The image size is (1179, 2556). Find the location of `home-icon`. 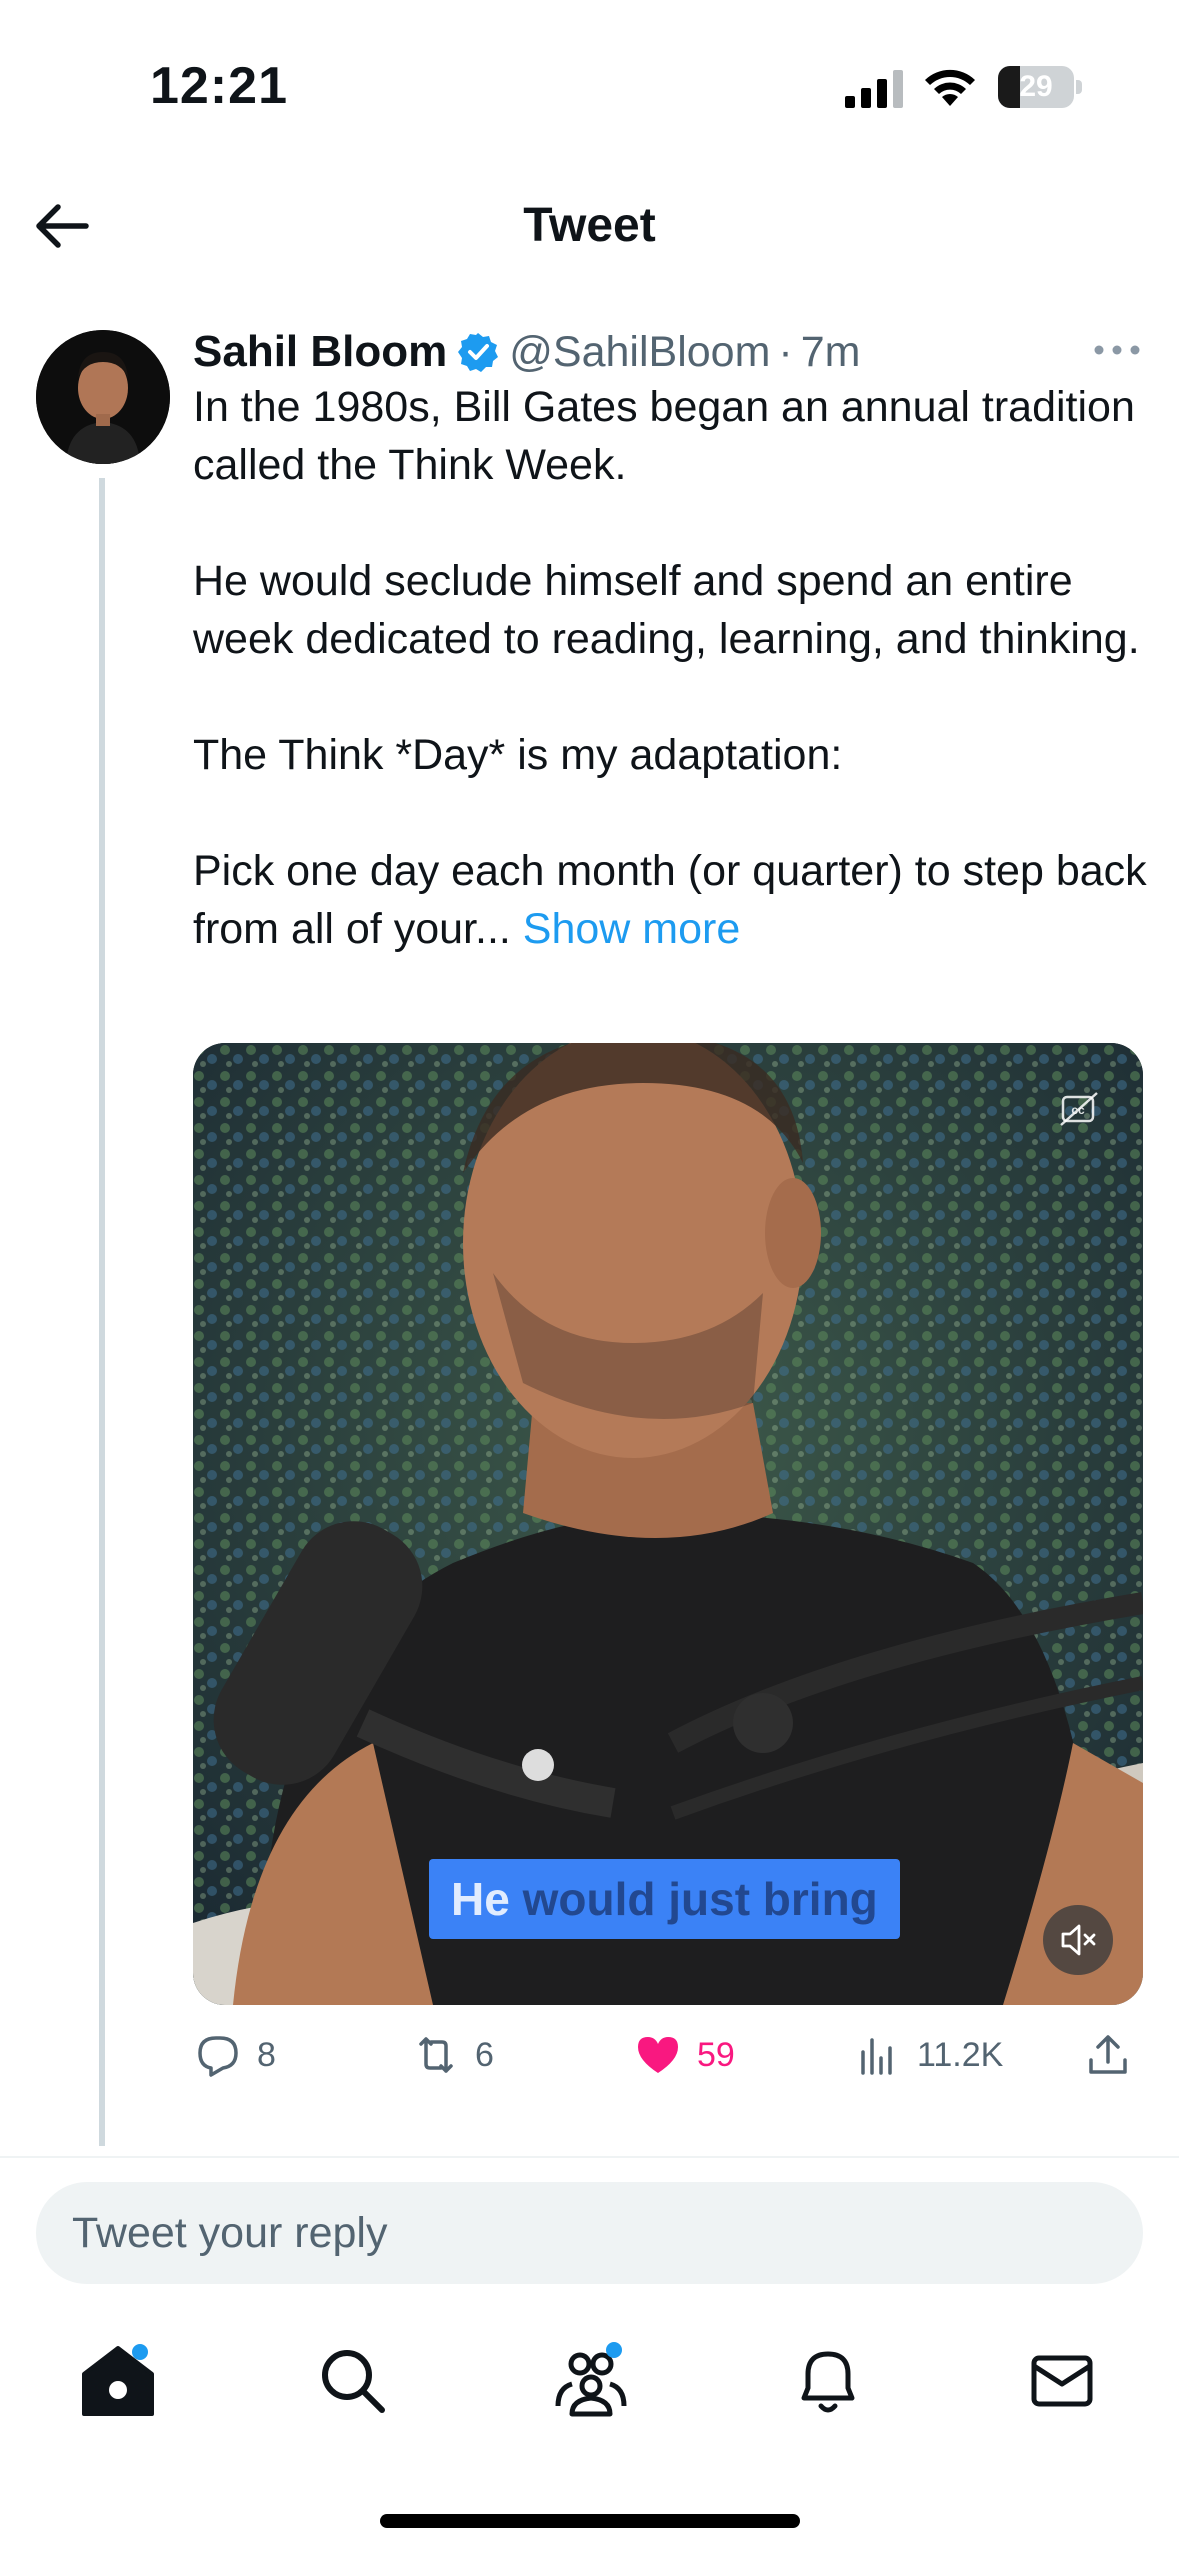

home-icon is located at coordinates (118, 2381).